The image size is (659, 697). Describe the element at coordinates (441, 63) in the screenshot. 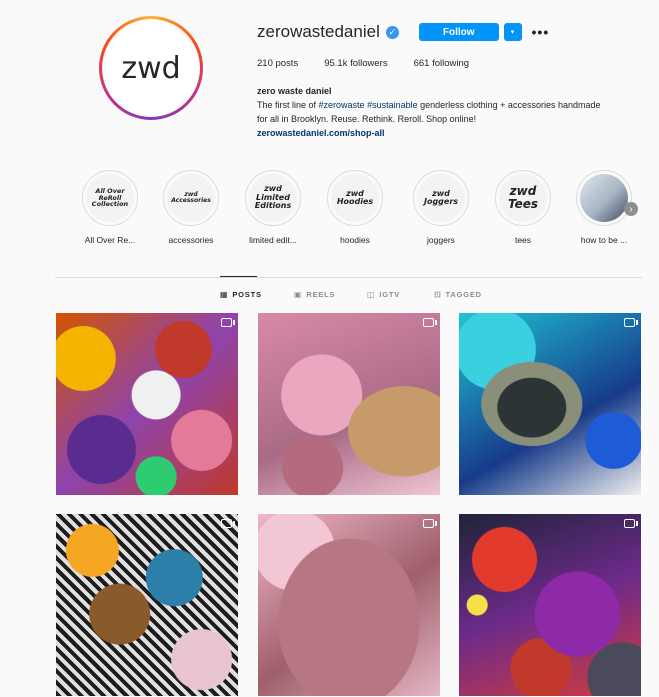

I see `following-count: 661 following` at that location.